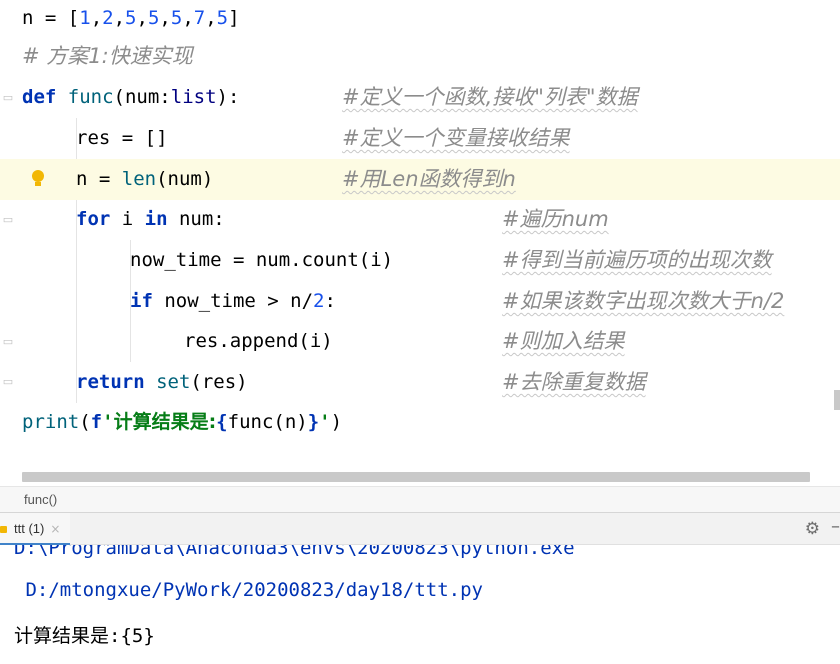  Describe the element at coordinates (29, 528) in the screenshot. I see `tab-label: ttt (1)` at that location.